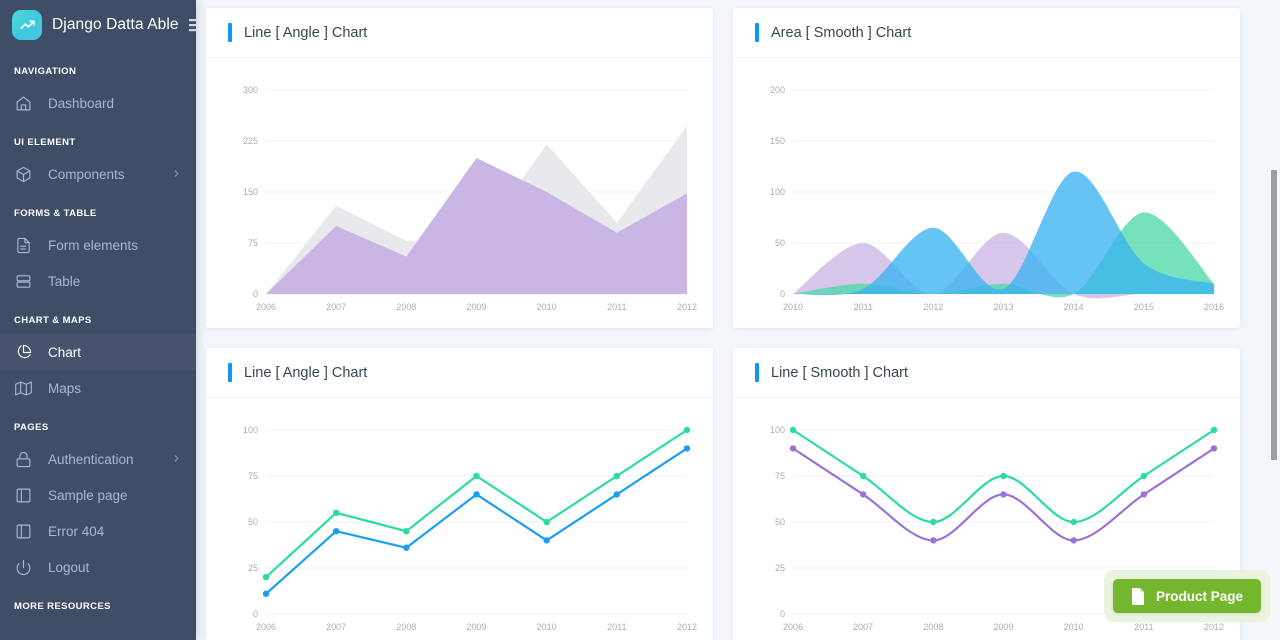  What do you see at coordinates (933, 307) in the screenshot?
I see `svg-text: 2012` at bounding box center [933, 307].